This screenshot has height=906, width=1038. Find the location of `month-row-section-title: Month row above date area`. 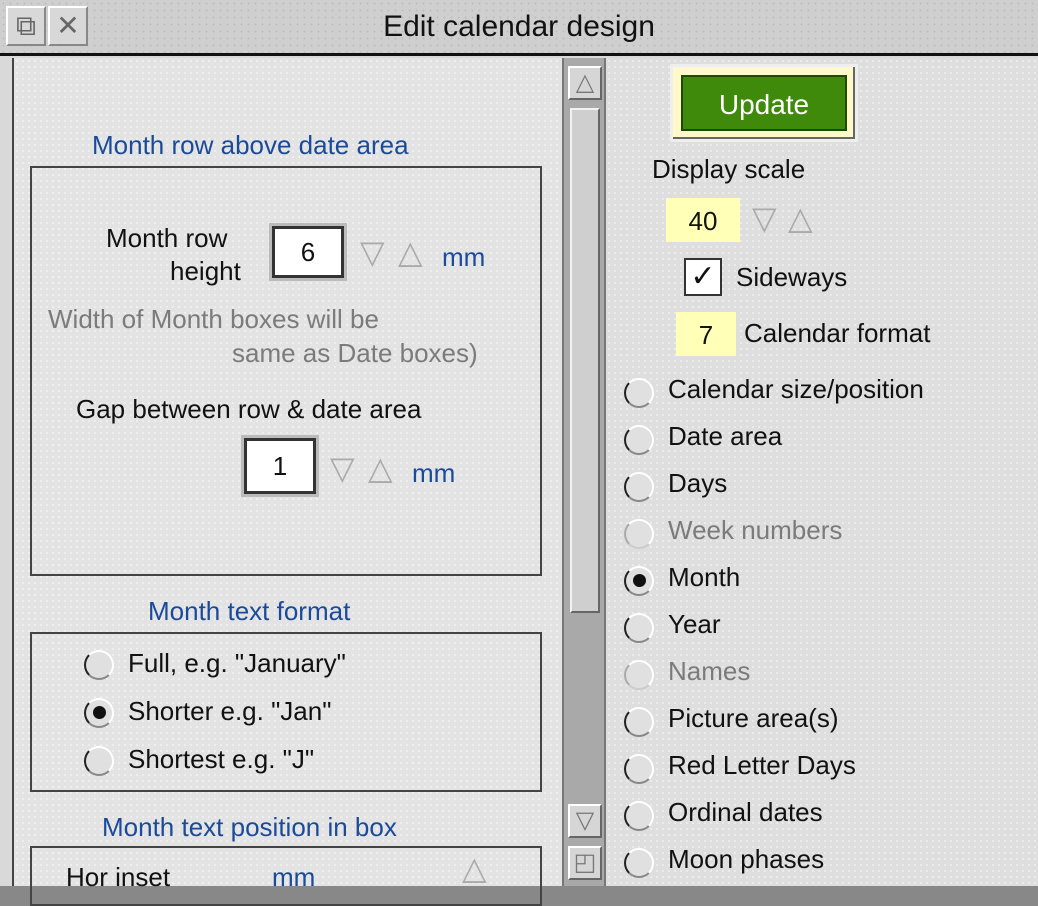

month-row-section-title: Month row above date area is located at coordinates (250, 145).